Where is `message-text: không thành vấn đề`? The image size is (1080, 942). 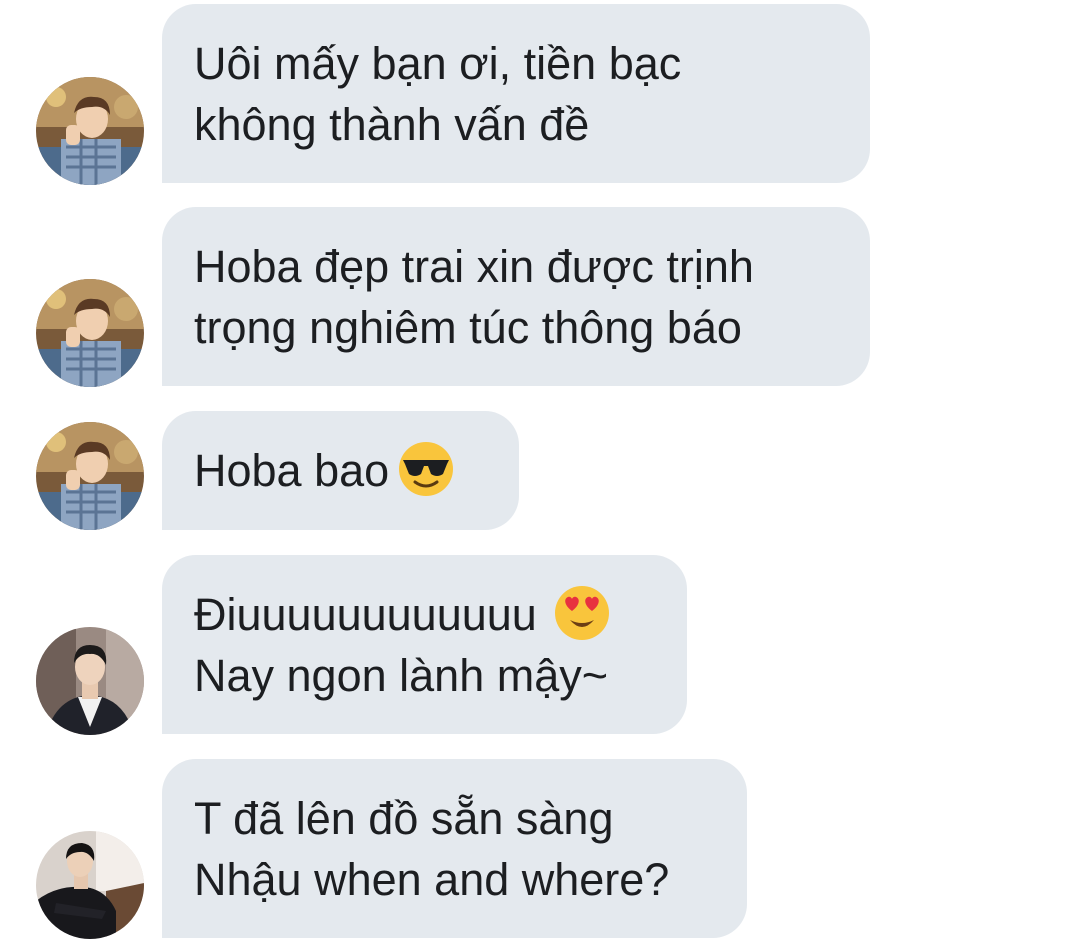 message-text: không thành vấn đề is located at coordinates (392, 124).